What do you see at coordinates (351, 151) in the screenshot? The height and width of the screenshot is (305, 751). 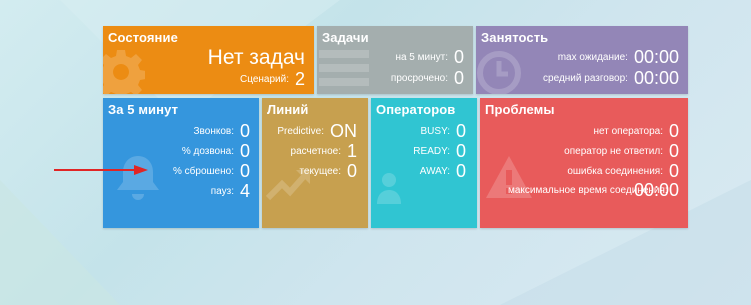 I see `lines-value-2: 1` at bounding box center [351, 151].